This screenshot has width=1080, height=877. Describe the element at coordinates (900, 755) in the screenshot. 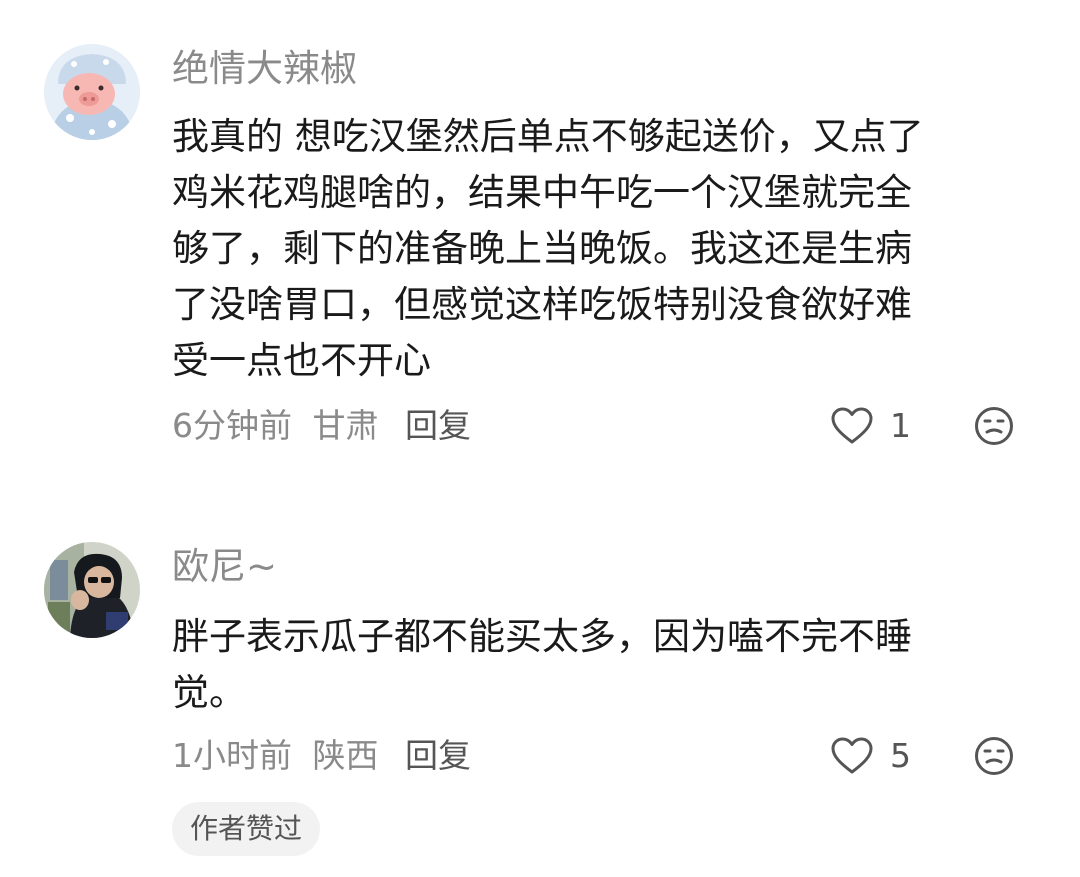

I see `like-count: 5` at that location.